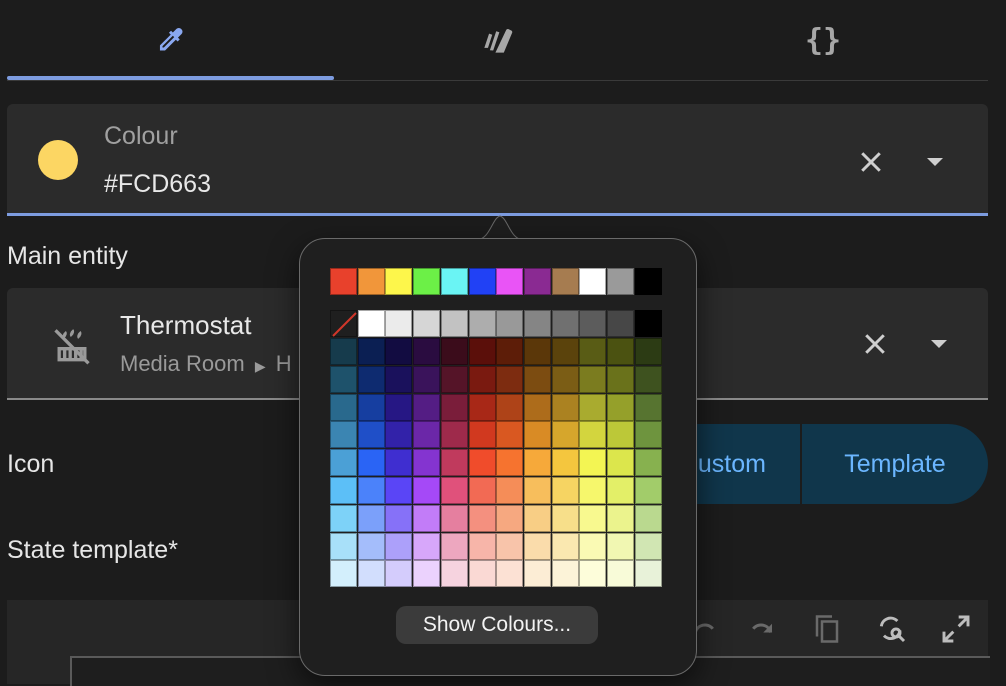 This screenshot has height=686, width=1006. Describe the element at coordinates (939, 344) in the screenshot. I see `chevron-down-icon` at that location.